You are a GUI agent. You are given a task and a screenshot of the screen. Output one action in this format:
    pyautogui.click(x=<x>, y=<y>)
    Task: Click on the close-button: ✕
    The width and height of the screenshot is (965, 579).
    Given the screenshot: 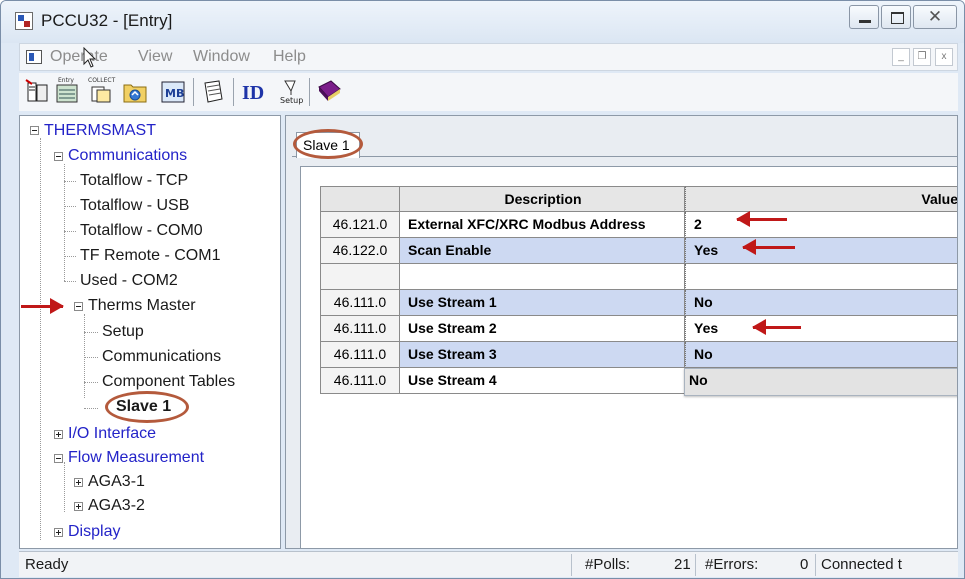 What is the action you would take?
    pyautogui.click(x=935, y=17)
    